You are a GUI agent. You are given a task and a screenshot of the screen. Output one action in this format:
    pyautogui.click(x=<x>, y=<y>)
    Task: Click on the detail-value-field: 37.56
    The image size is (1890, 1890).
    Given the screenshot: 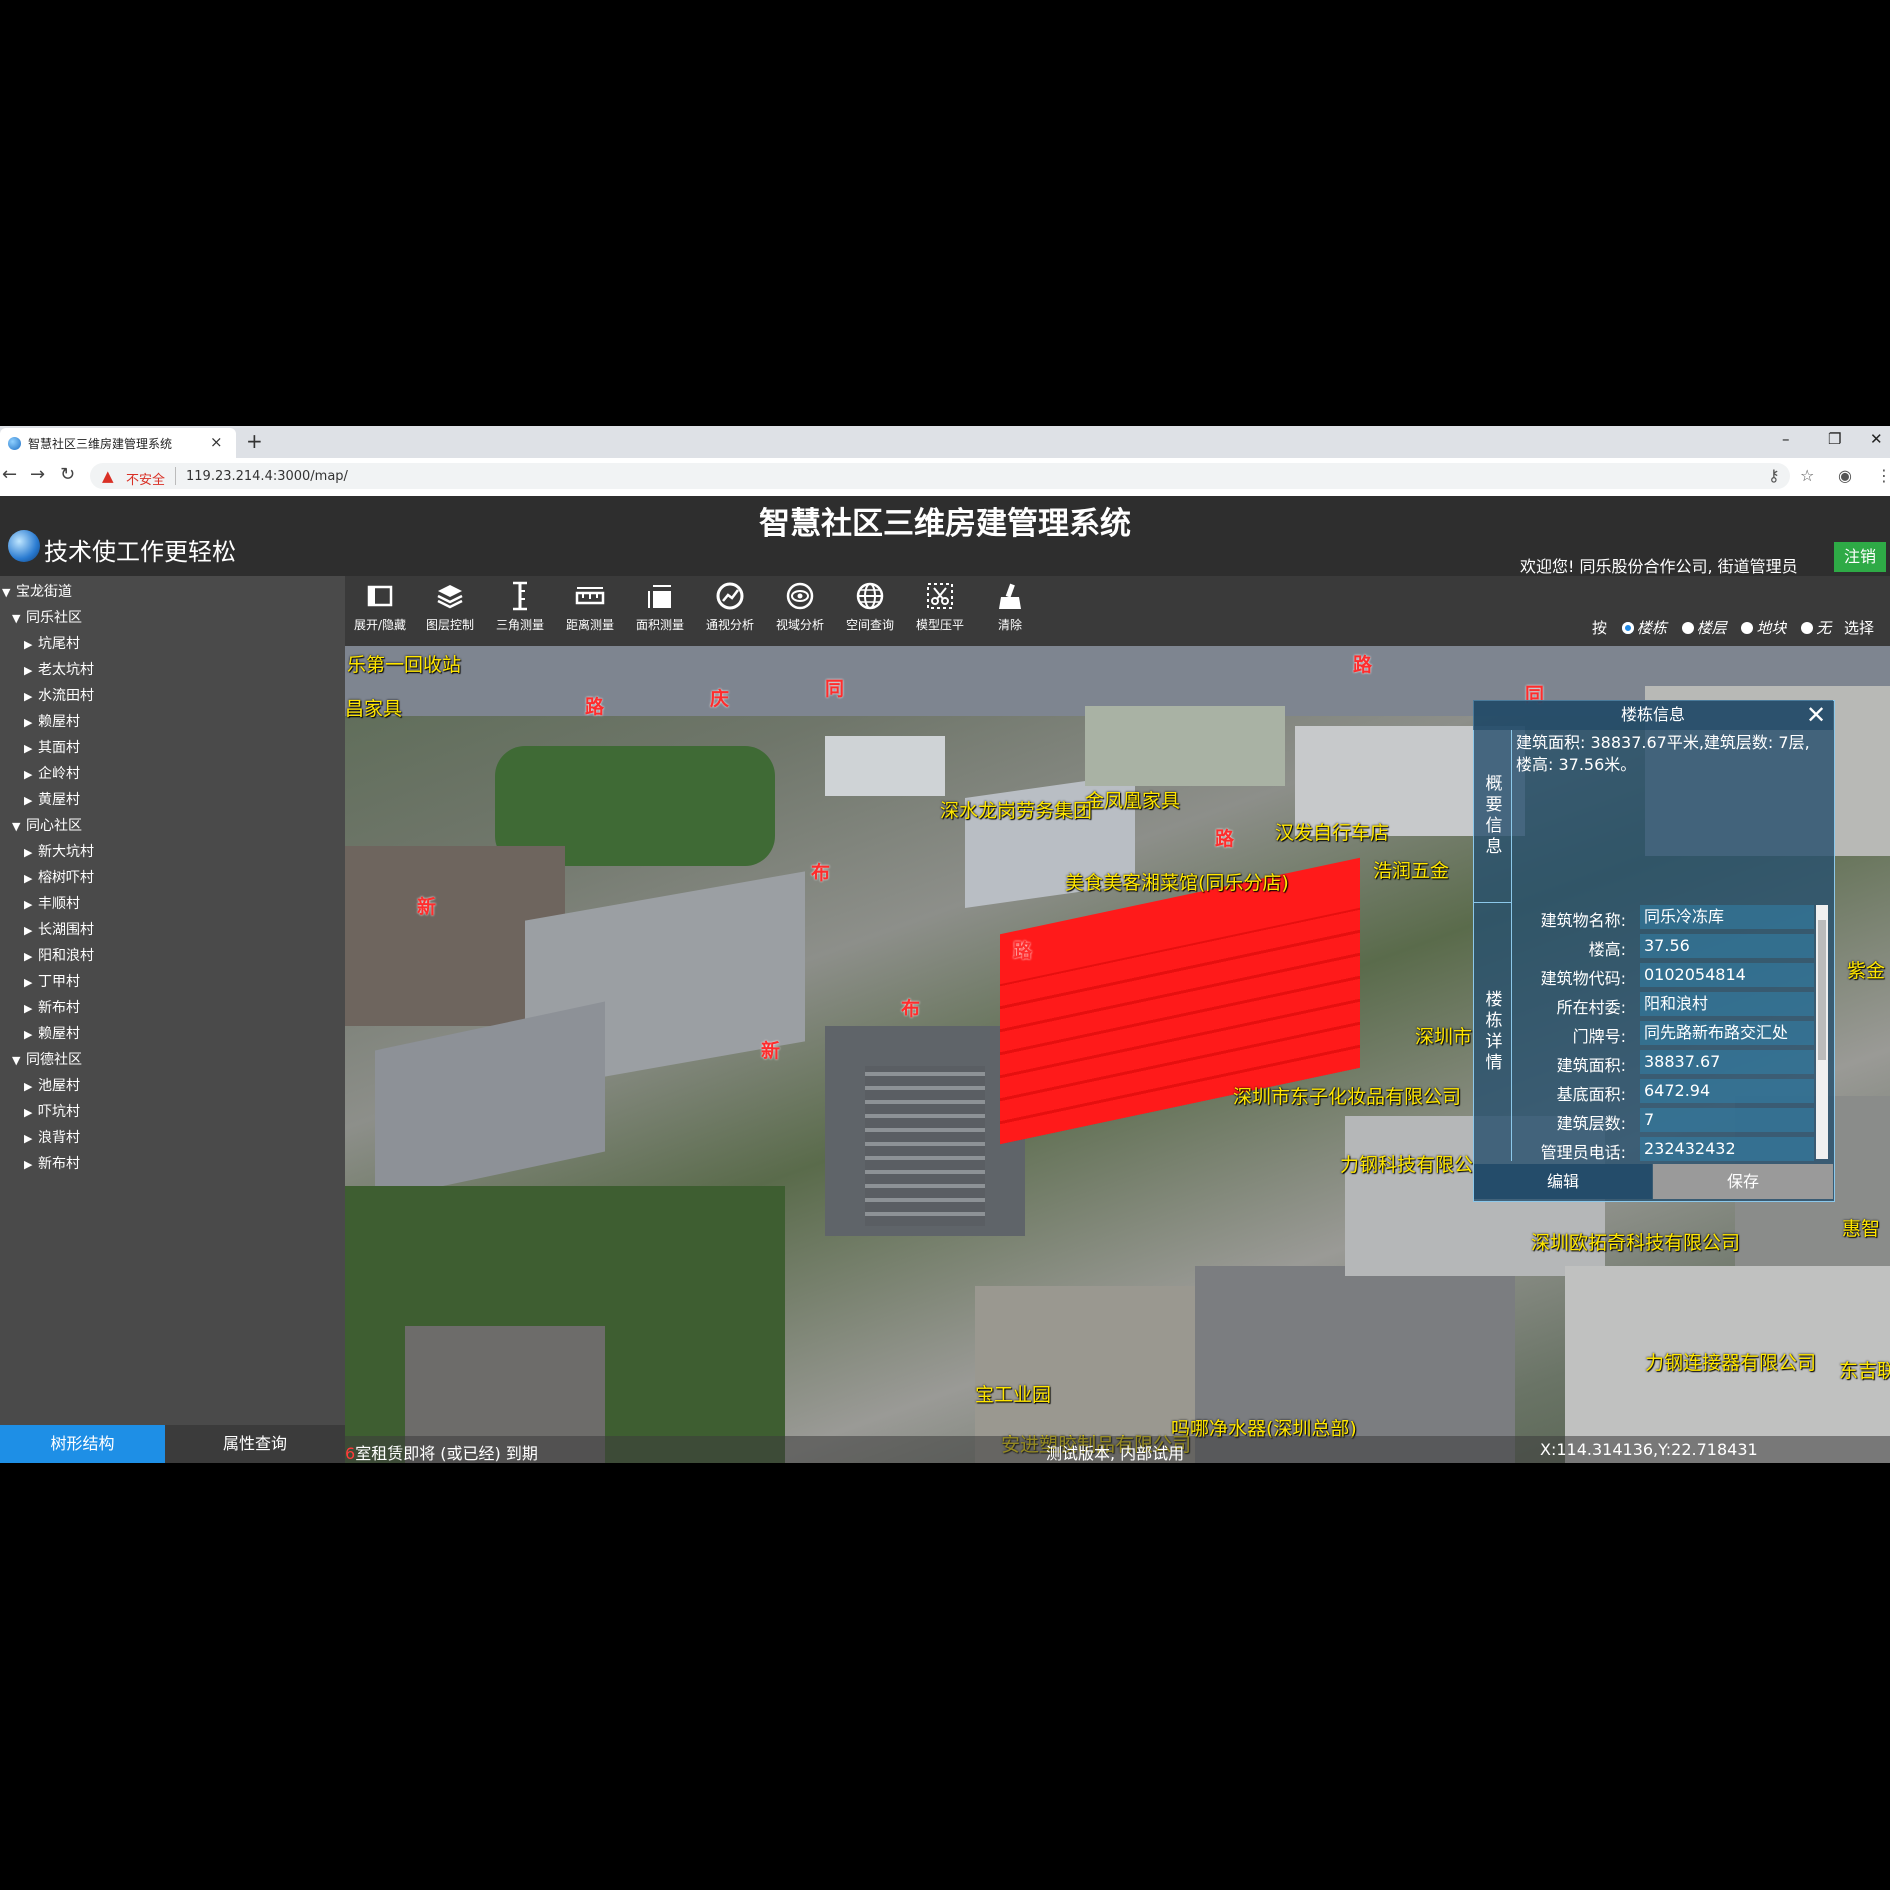 What is the action you would take?
    pyautogui.click(x=1727, y=946)
    